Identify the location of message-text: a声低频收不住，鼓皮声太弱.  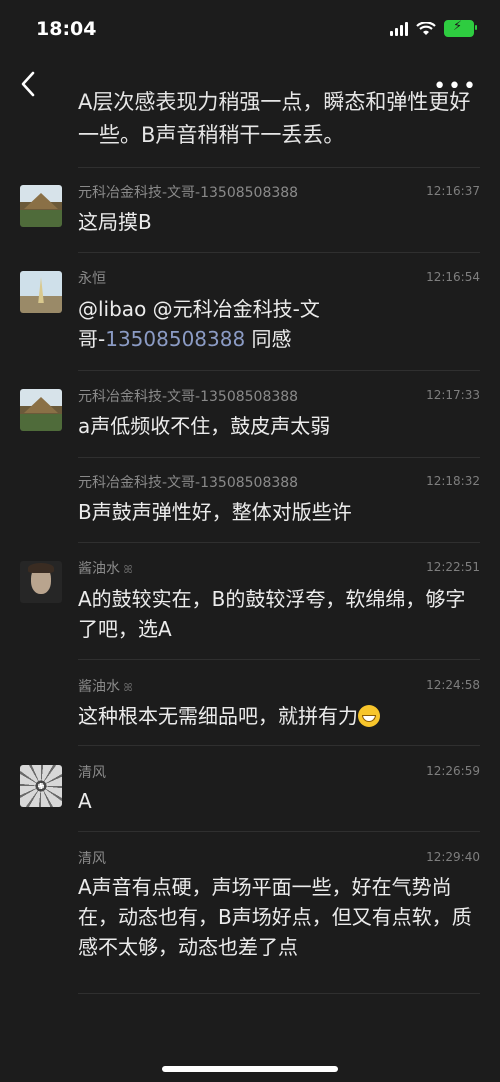
(204, 426).